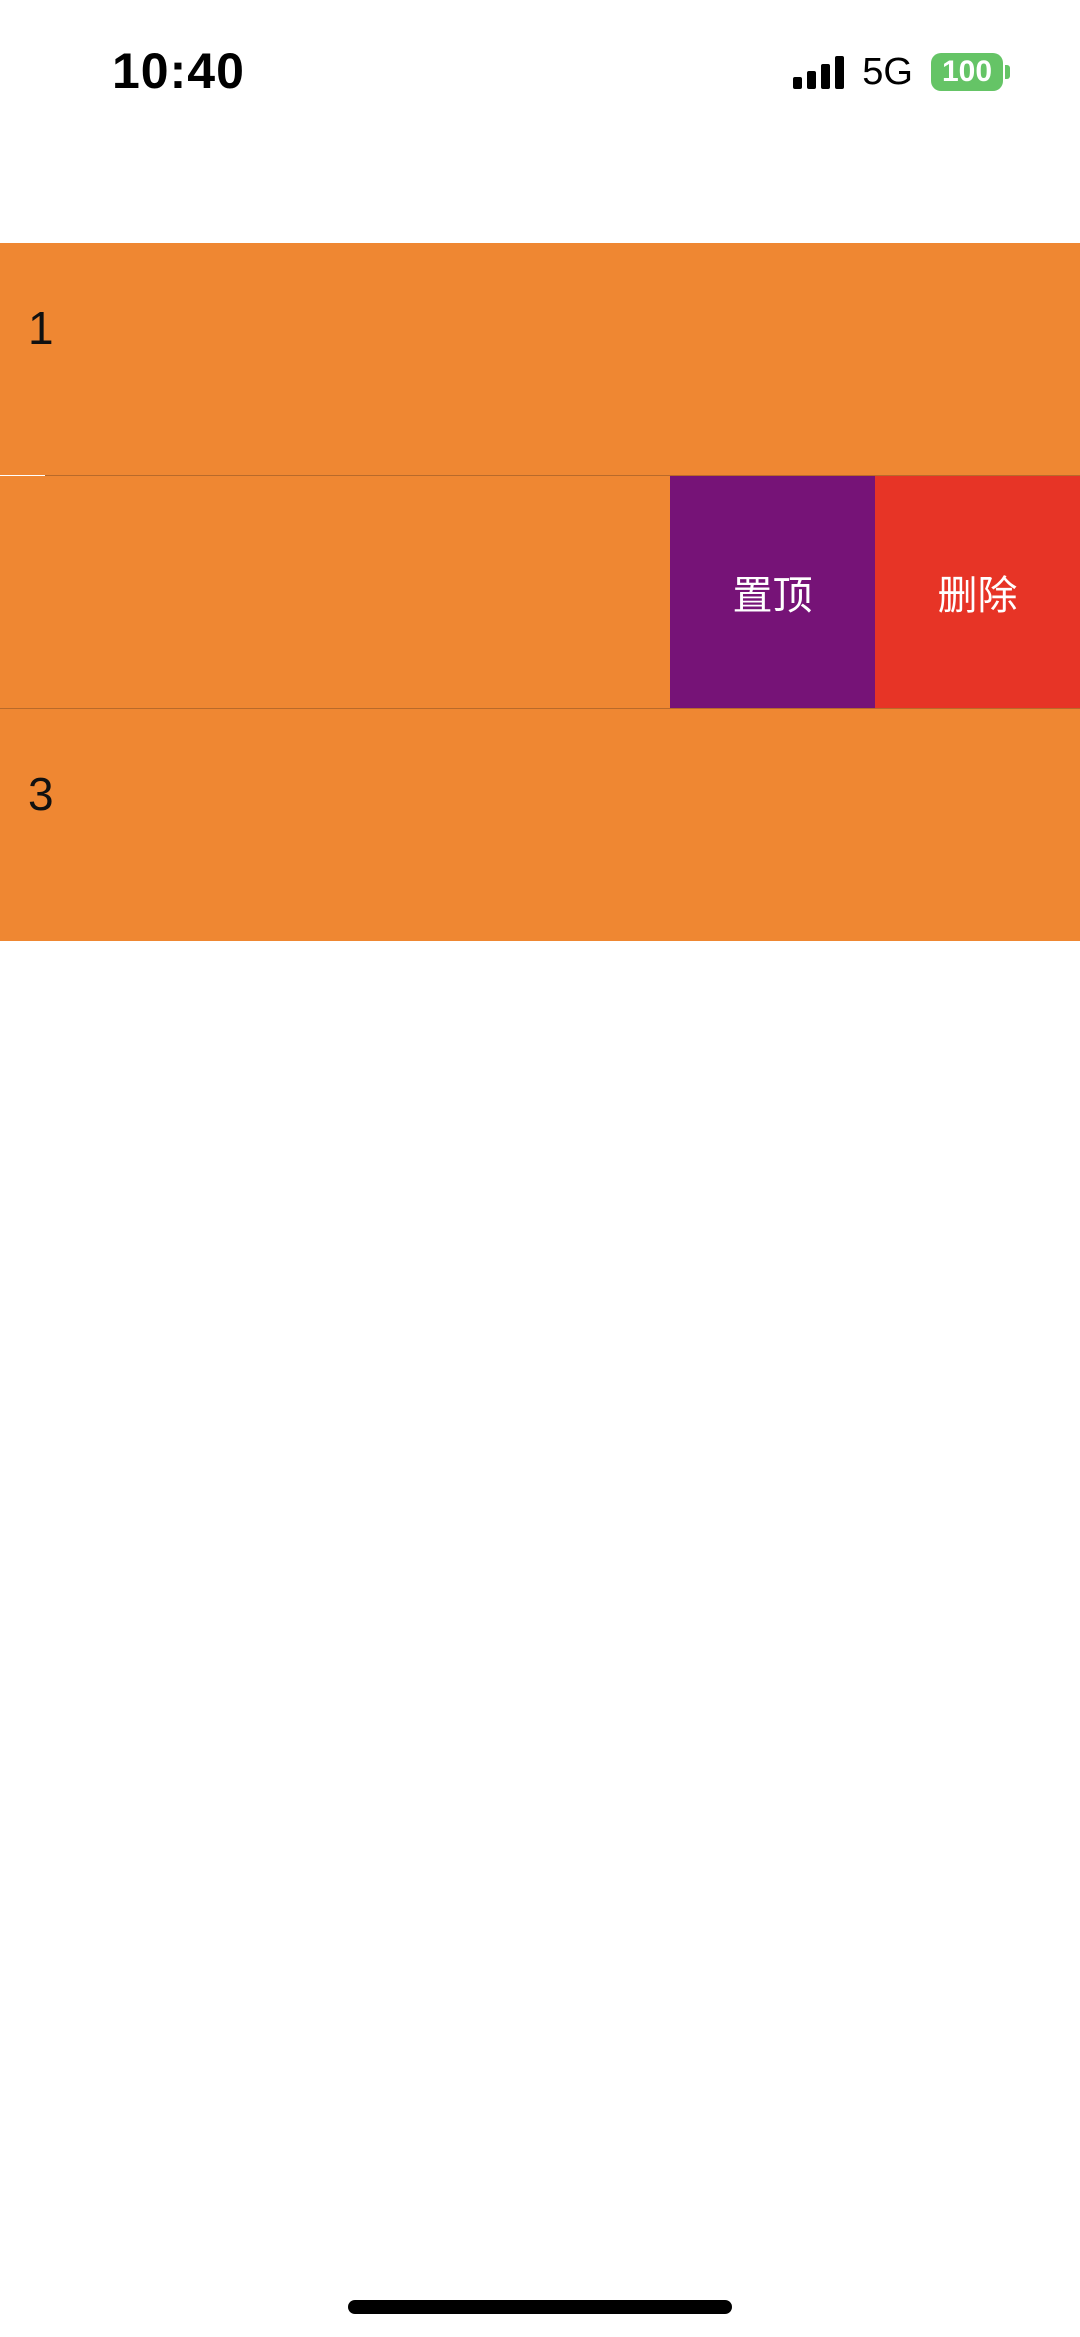  What do you see at coordinates (819, 72) in the screenshot?
I see `cellular-signal-icon` at bounding box center [819, 72].